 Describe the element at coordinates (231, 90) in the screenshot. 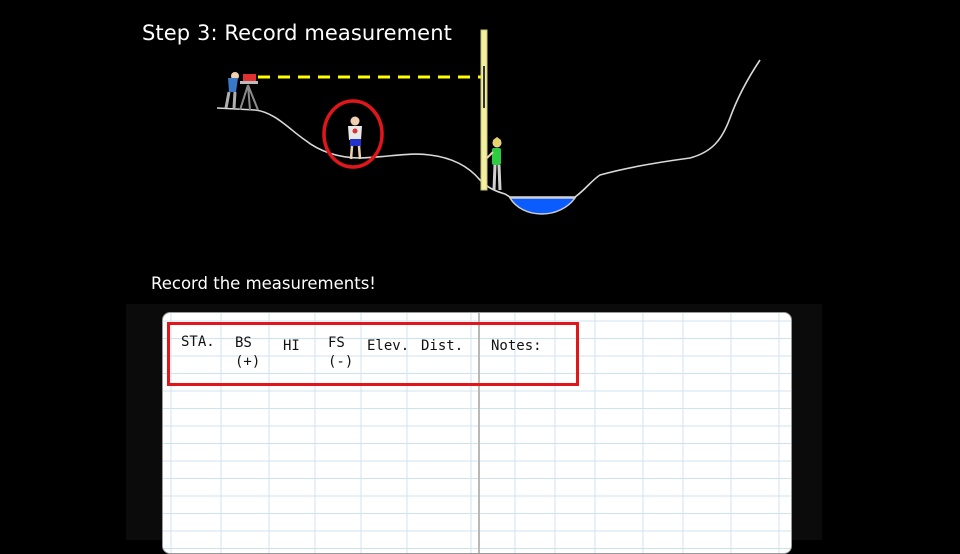

I see `surveyor-icon` at that location.